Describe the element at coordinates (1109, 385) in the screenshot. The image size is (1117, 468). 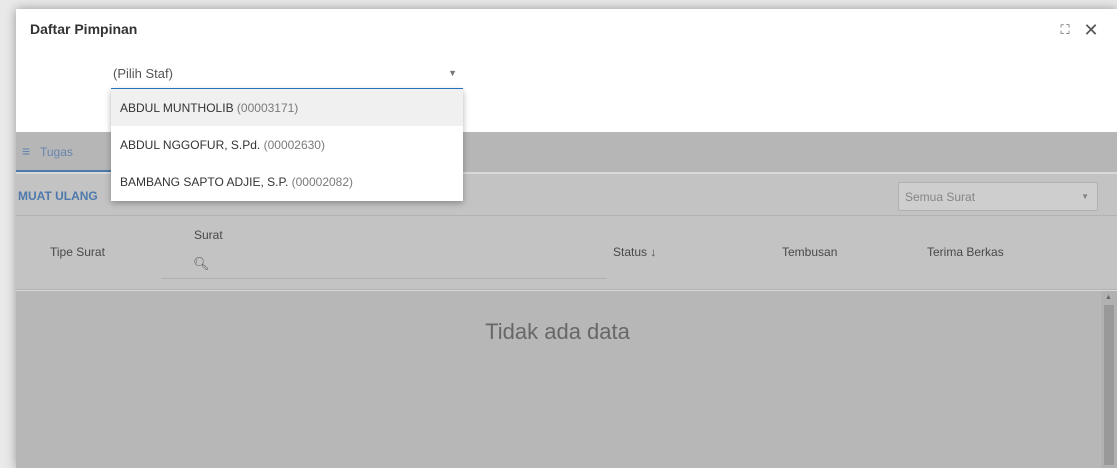
I see `scrollbar-thumb` at that location.